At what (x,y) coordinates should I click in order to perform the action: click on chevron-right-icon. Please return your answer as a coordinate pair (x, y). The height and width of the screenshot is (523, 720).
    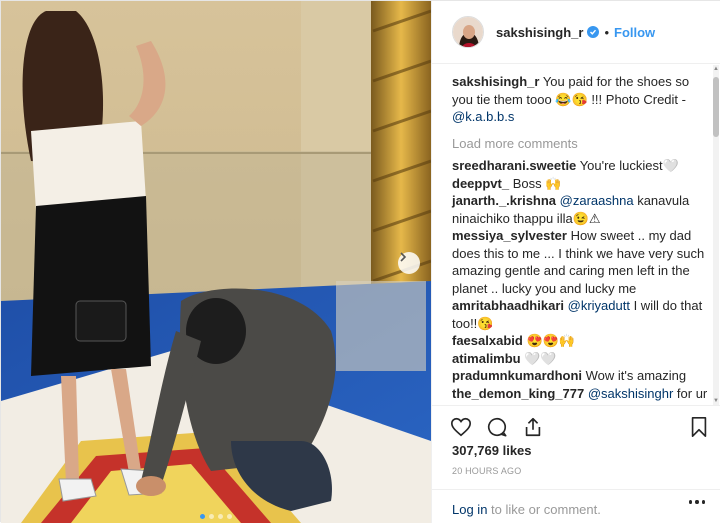
    Looking at the image, I should click on (403, 257).